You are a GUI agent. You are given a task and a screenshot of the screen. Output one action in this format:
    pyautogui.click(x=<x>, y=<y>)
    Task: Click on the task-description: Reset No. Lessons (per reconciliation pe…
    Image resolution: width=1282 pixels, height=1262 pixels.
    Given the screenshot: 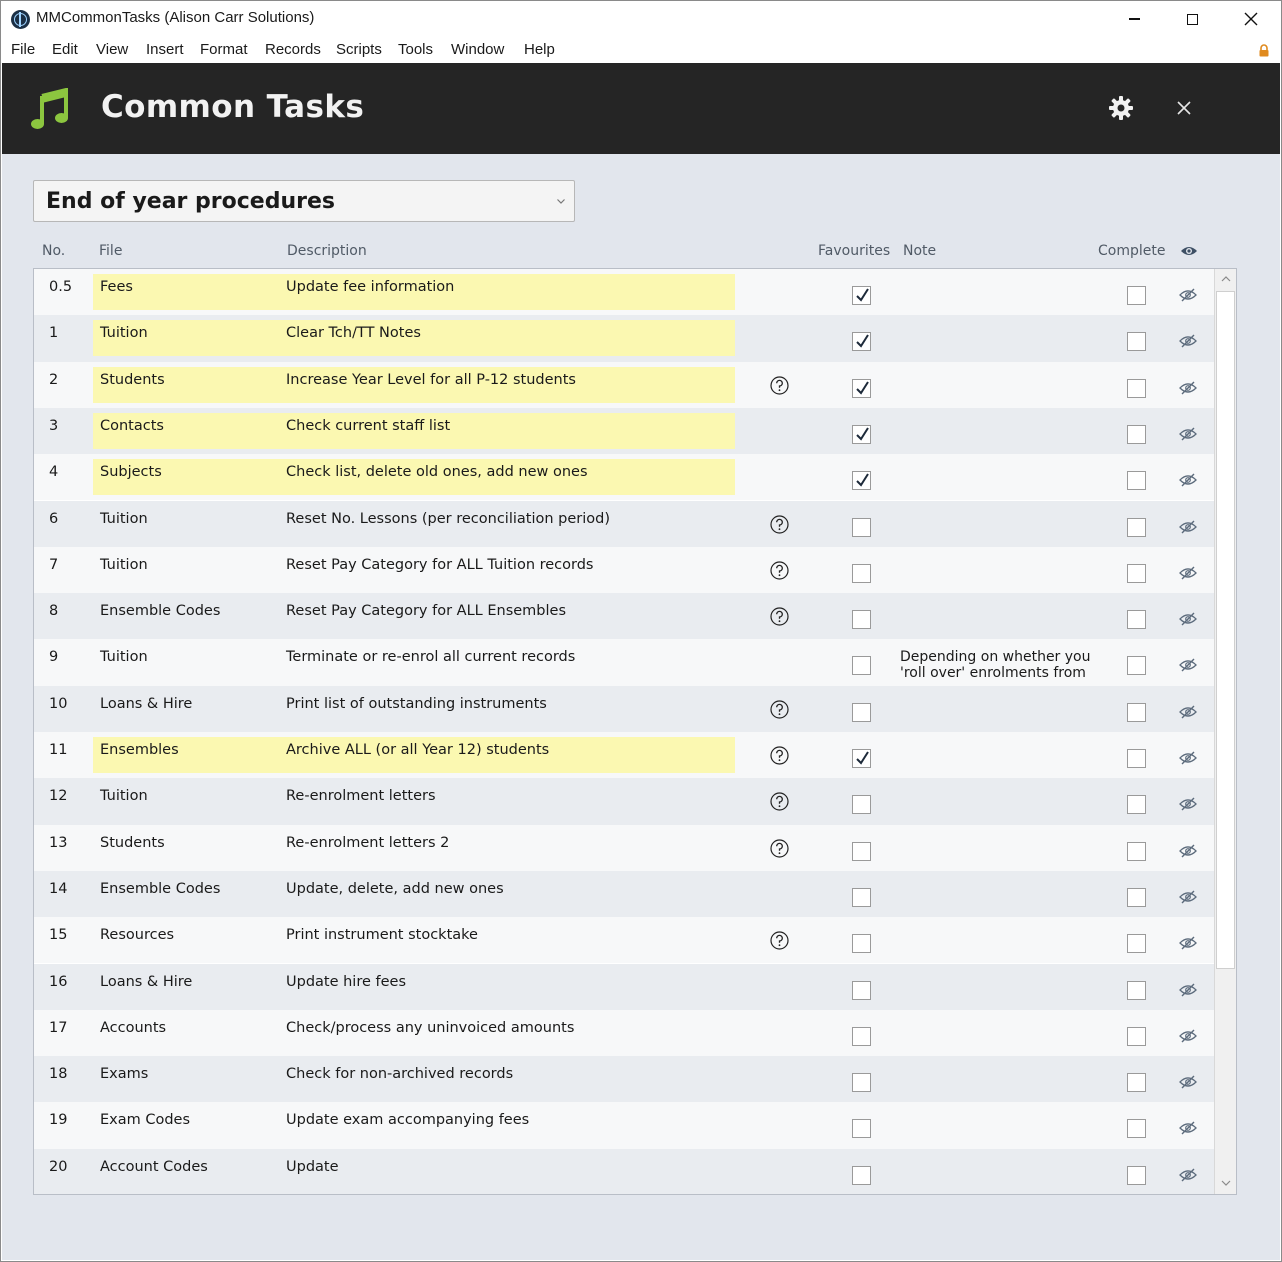 What is the action you would take?
    pyautogui.click(x=448, y=519)
    